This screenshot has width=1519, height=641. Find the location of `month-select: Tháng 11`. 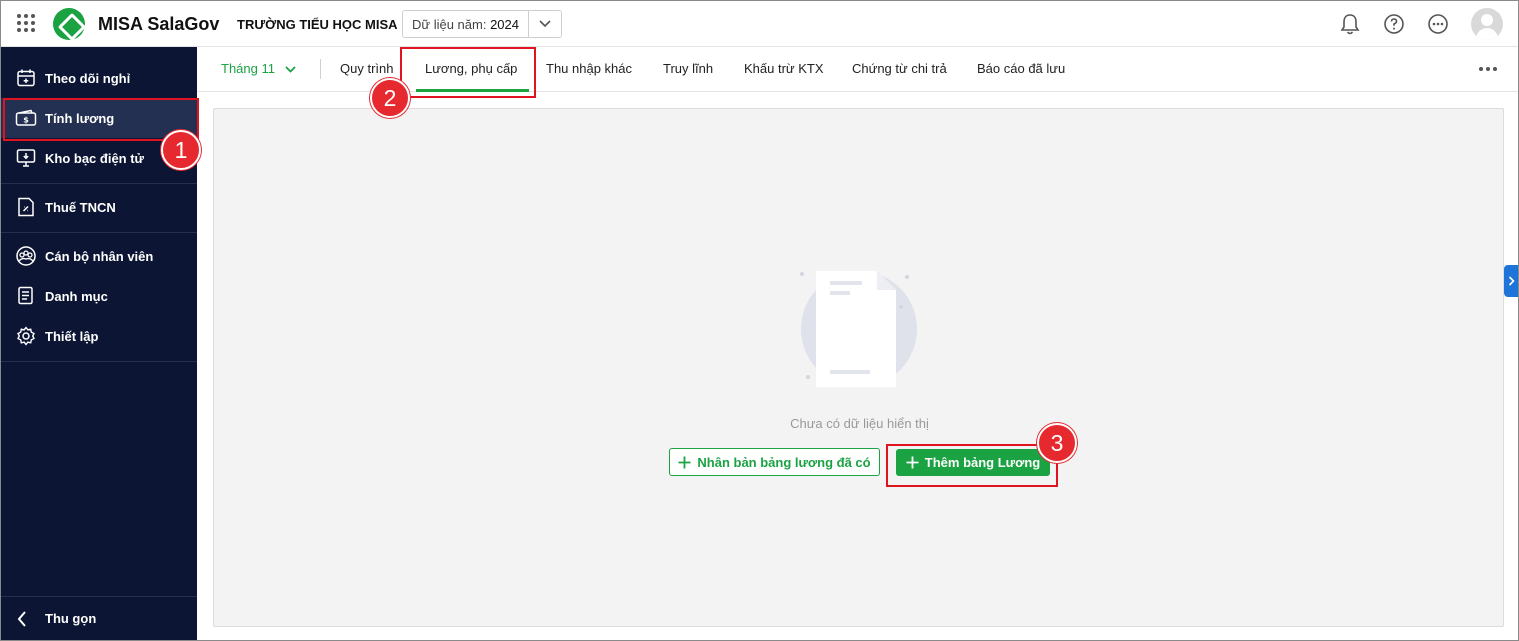

month-select: Tháng 11 is located at coordinates (258, 68).